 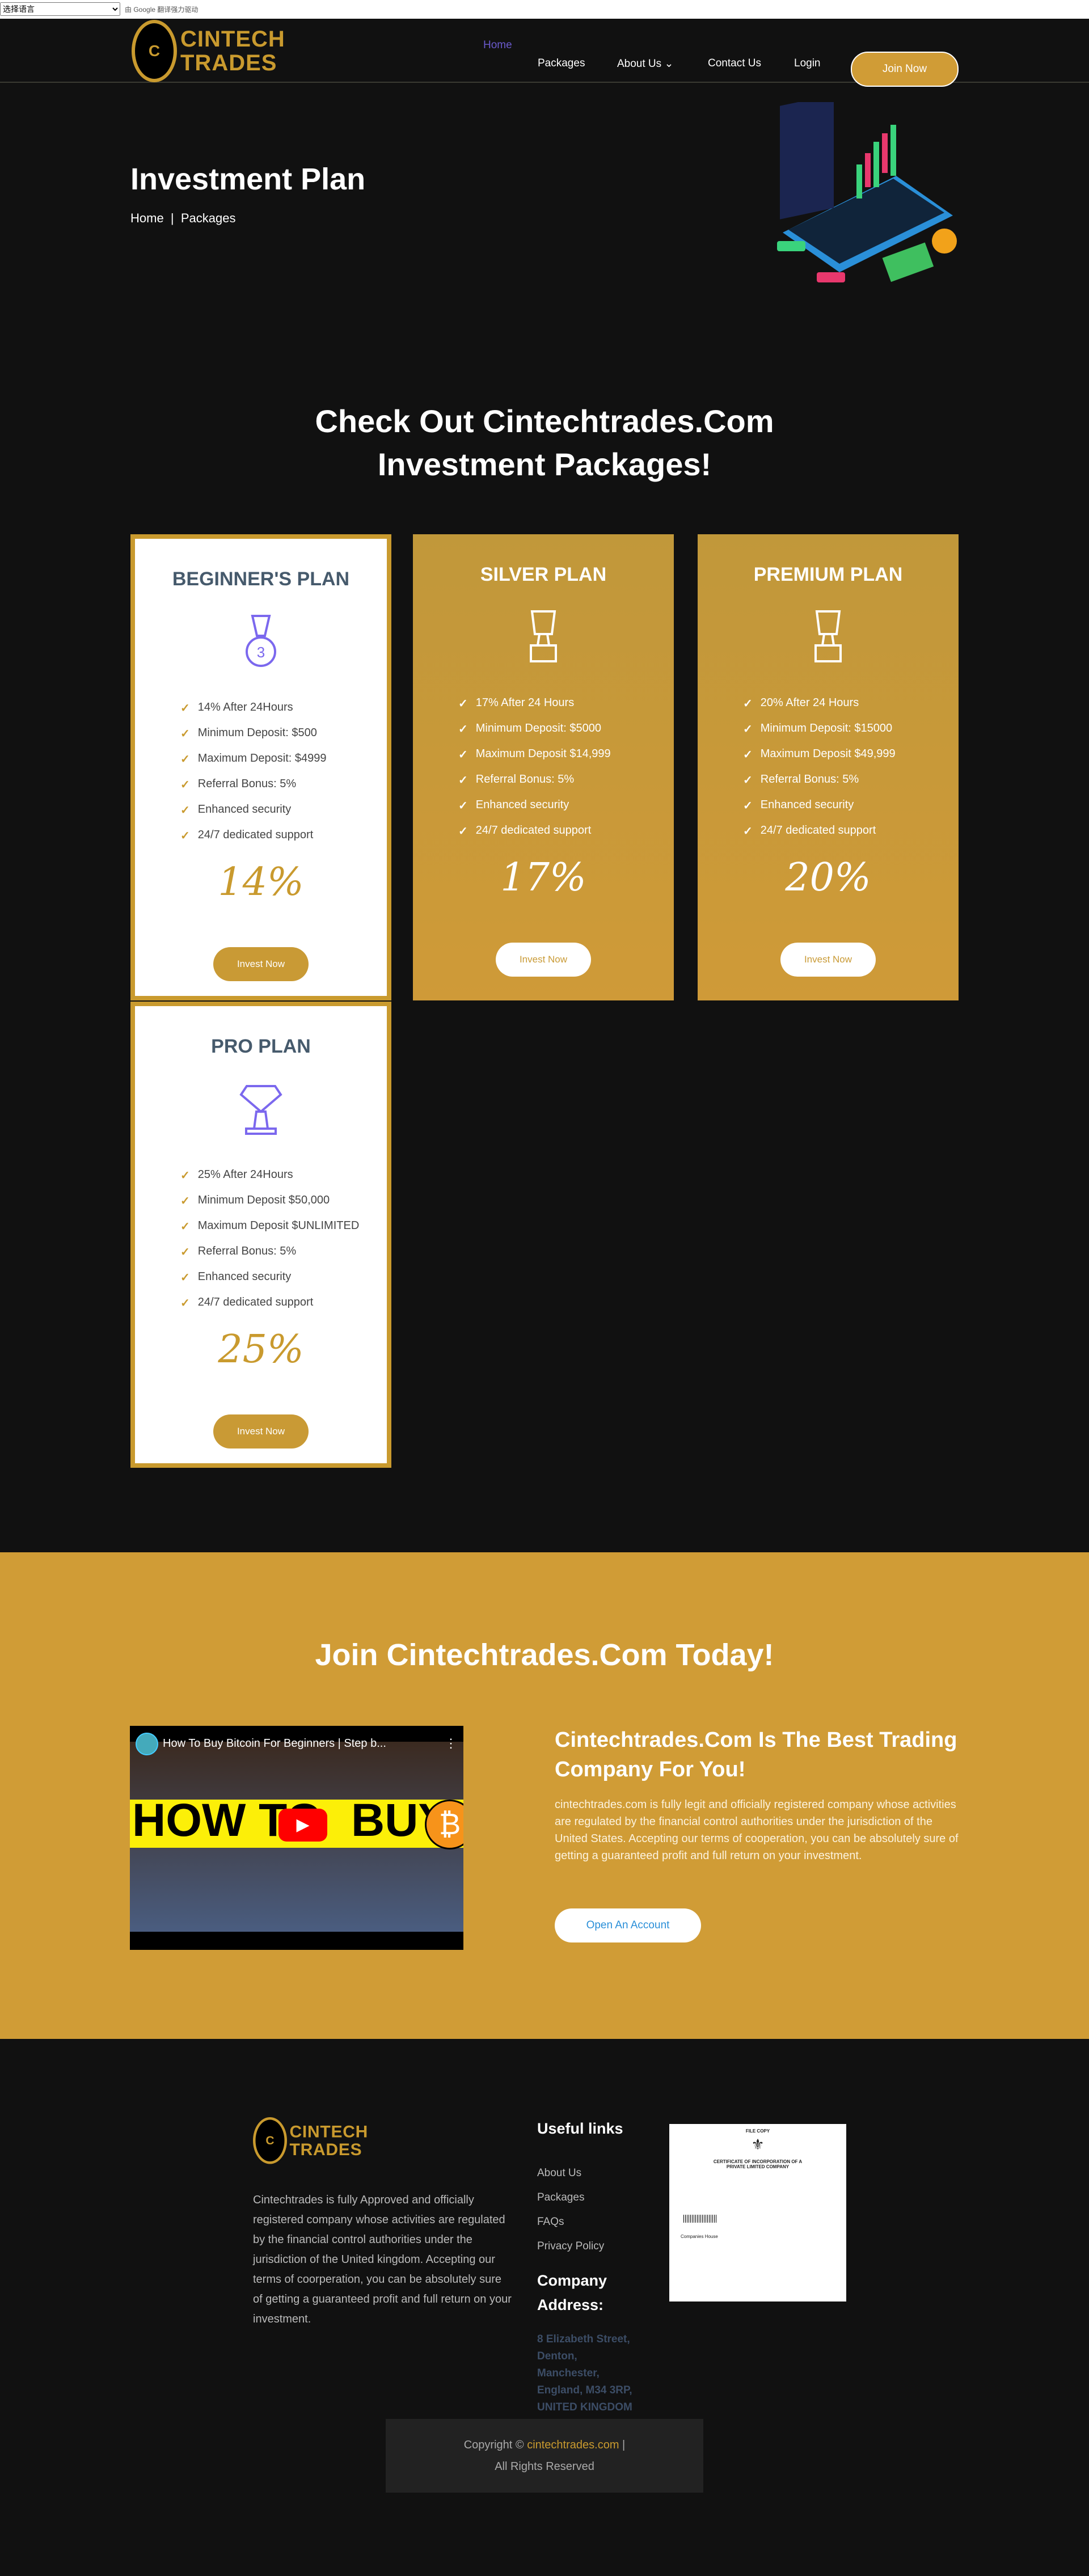 I want to click on feature-text: Minimum Deposit: $5000, so click(x=538, y=728).